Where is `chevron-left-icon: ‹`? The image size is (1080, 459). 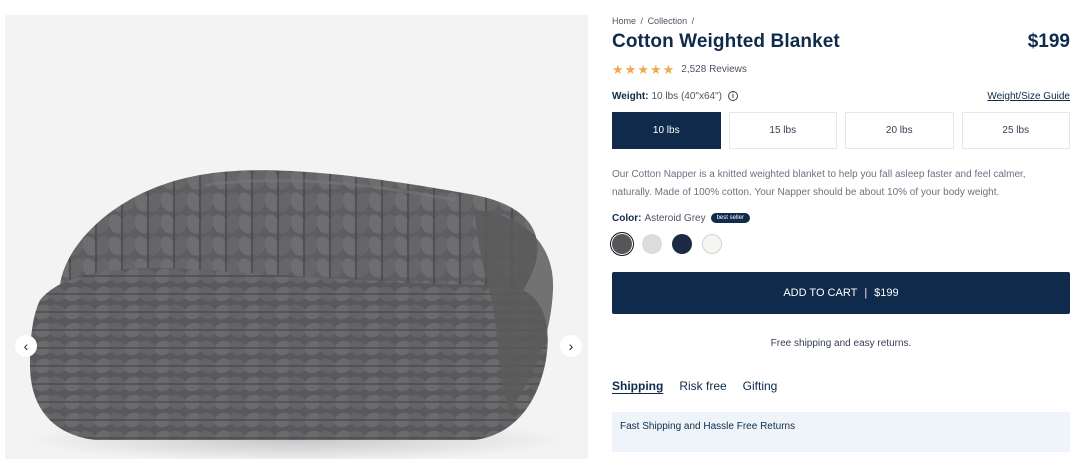
chevron-left-icon: ‹ is located at coordinates (26, 346).